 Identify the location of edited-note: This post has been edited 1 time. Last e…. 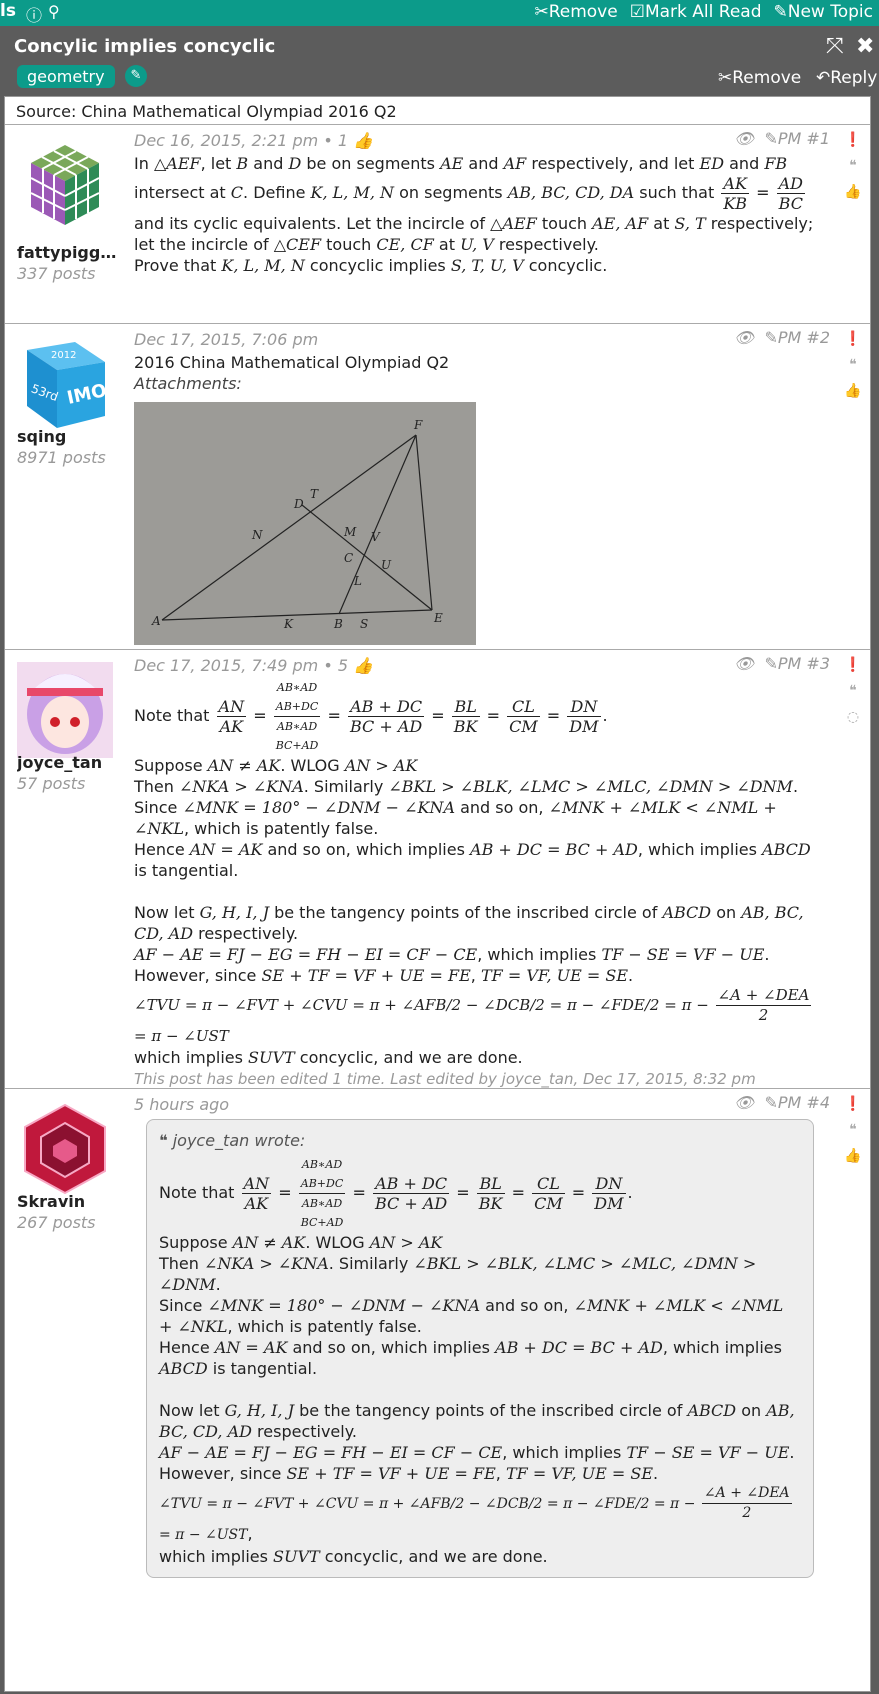
(445, 1079).